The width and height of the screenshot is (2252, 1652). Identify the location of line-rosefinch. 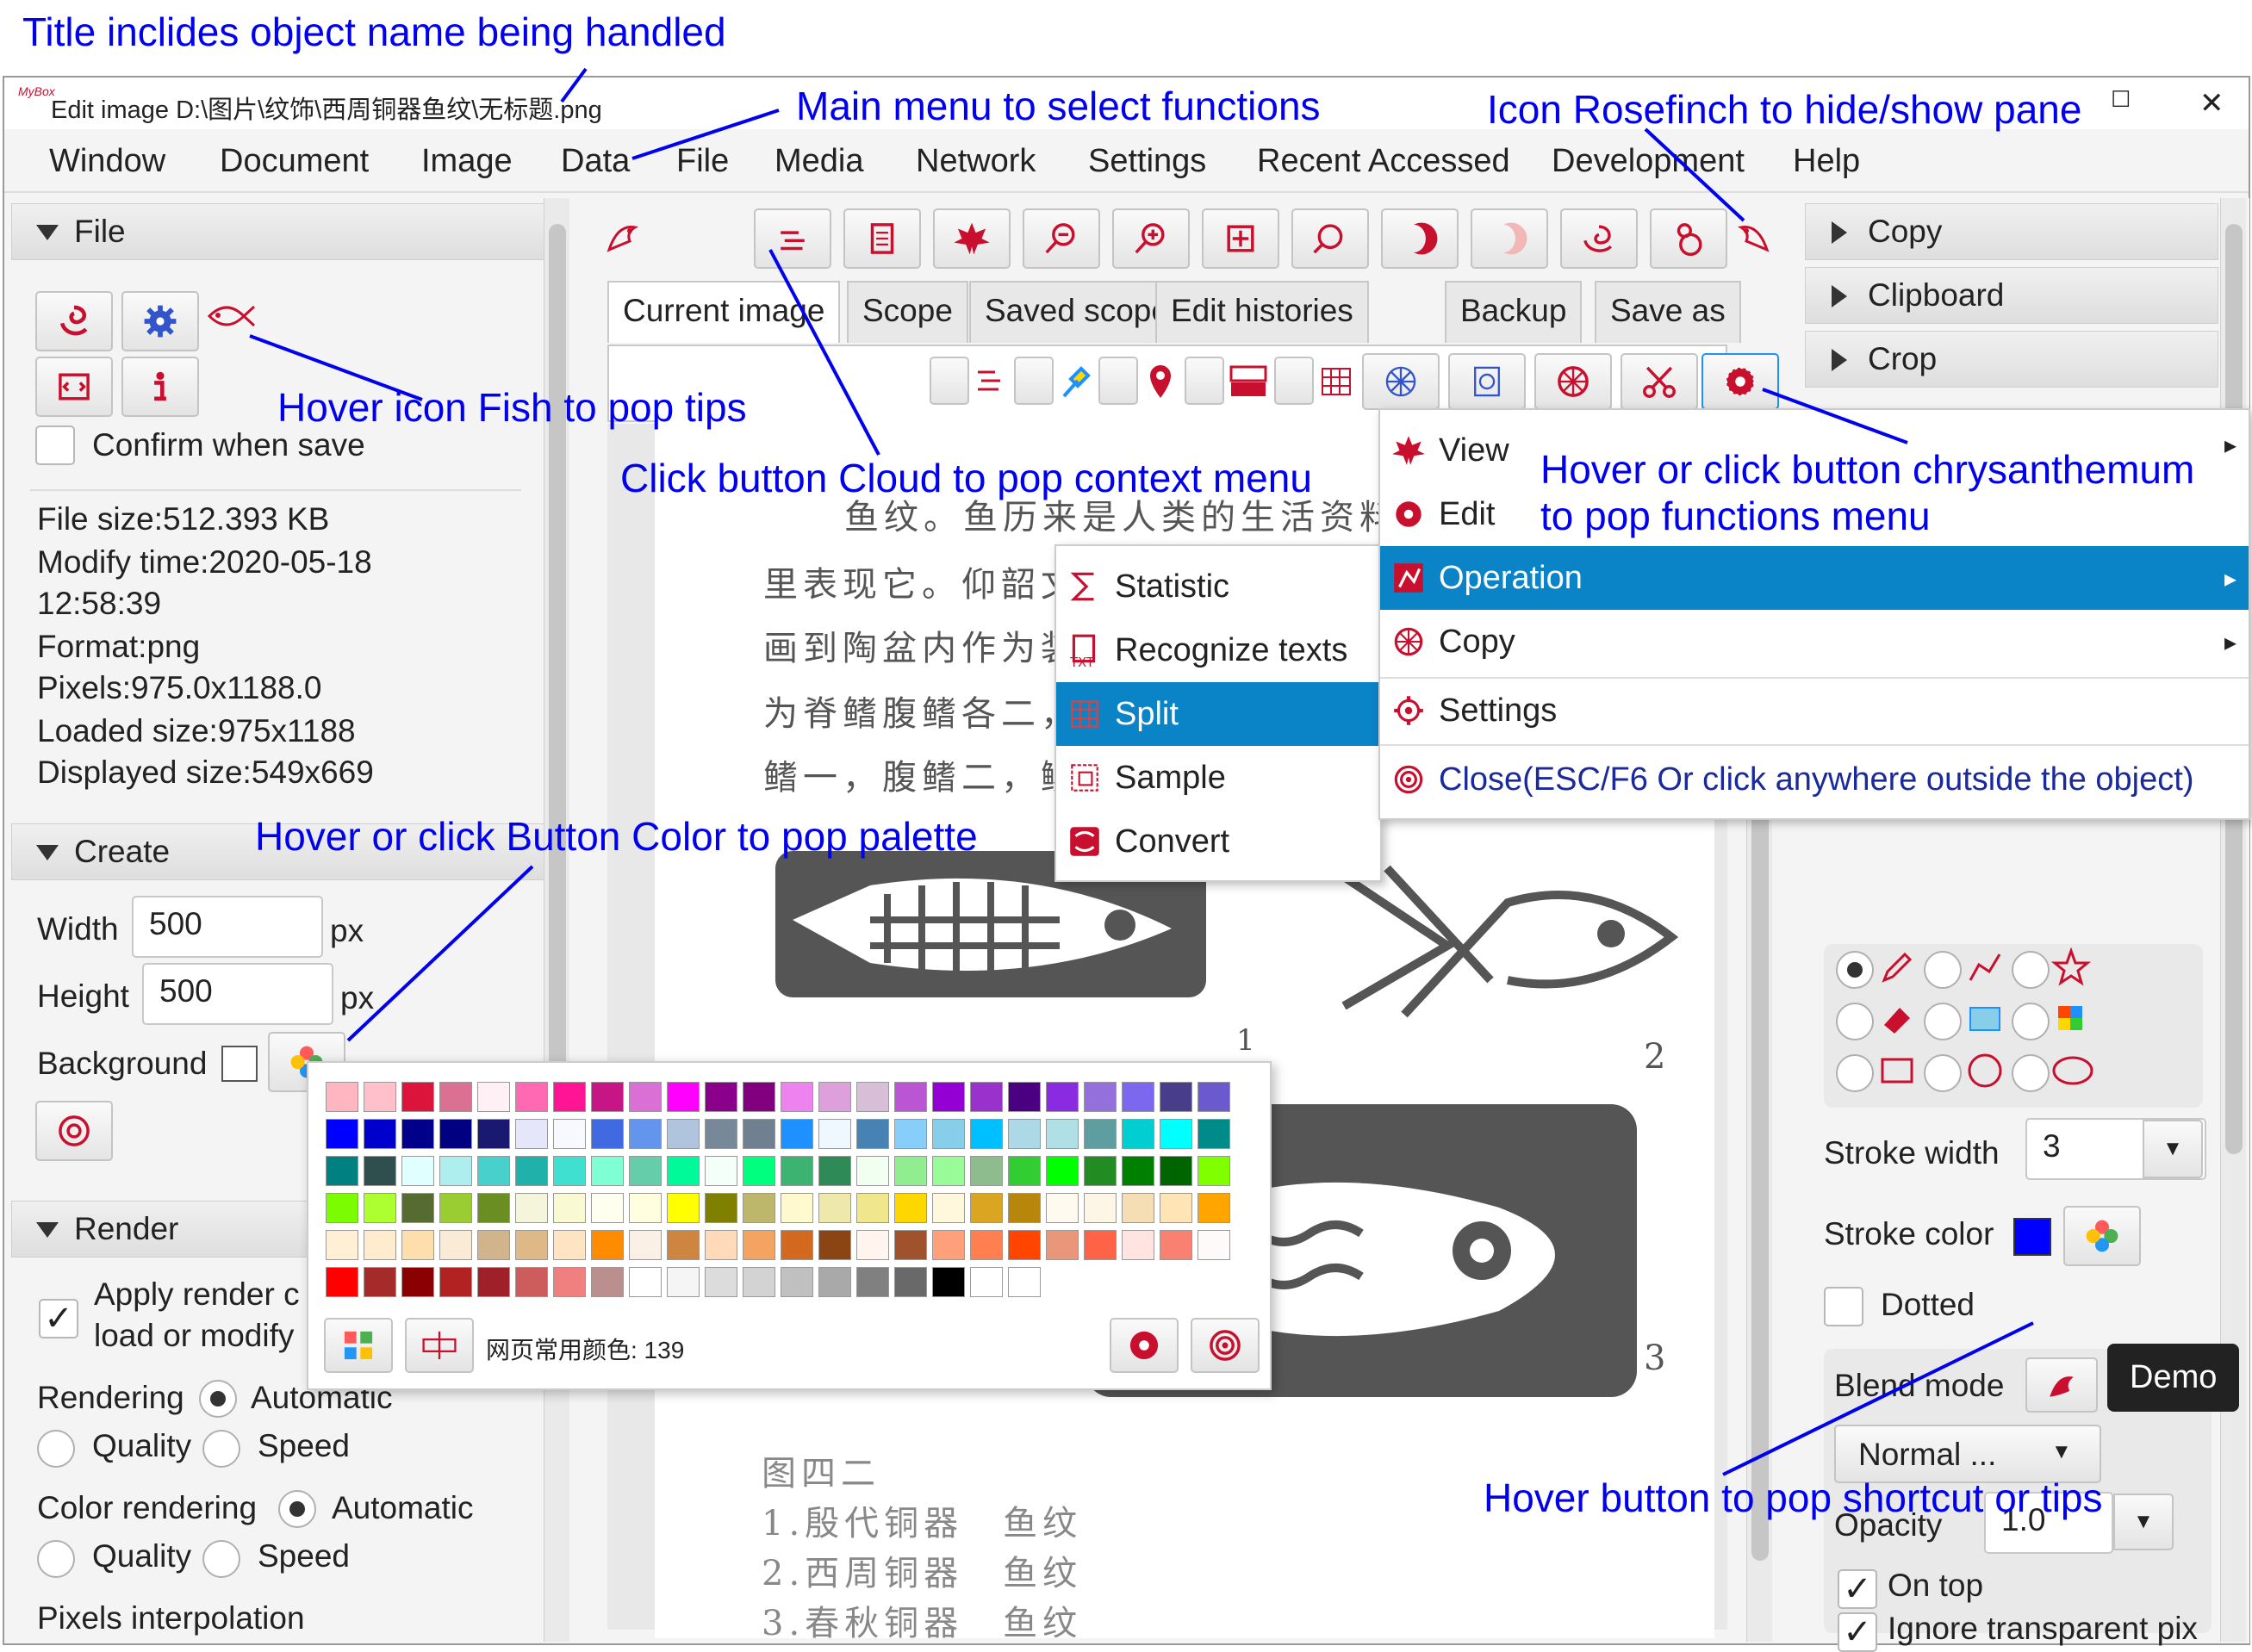
(1694, 174).